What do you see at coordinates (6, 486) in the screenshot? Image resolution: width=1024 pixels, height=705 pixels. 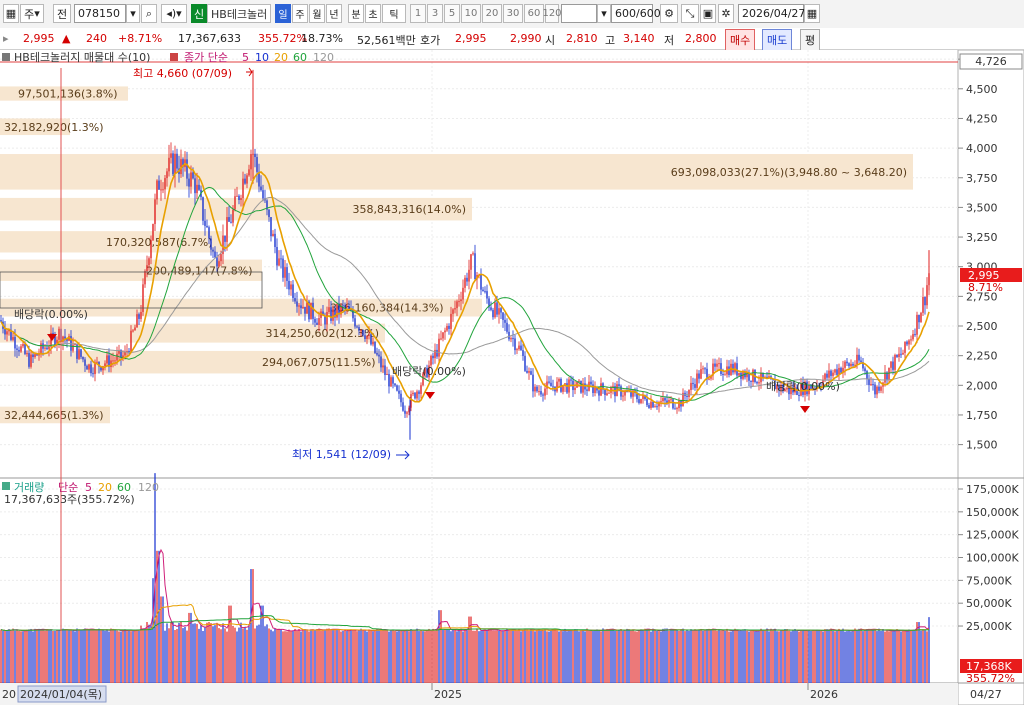 I see `volume-legend-toggle-icon` at bounding box center [6, 486].